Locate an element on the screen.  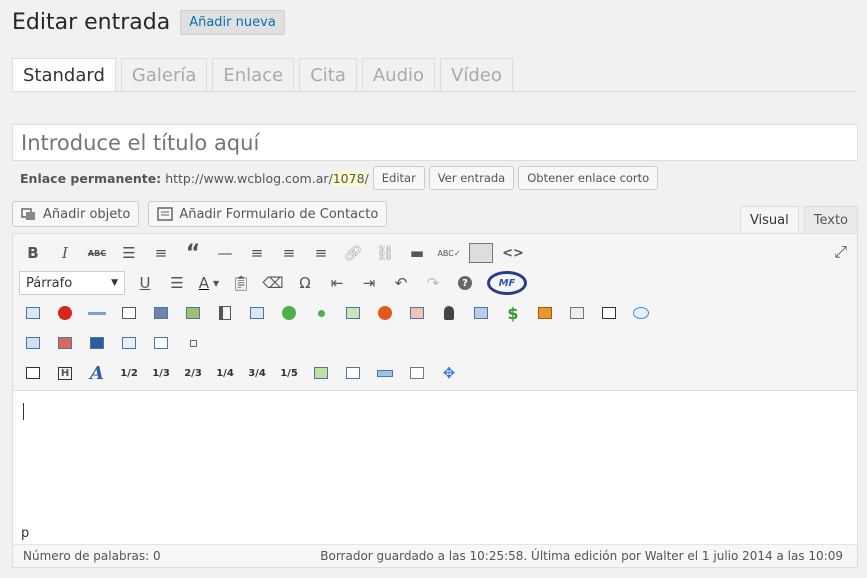
briefcase-icon is located at coordinates (545, 313).